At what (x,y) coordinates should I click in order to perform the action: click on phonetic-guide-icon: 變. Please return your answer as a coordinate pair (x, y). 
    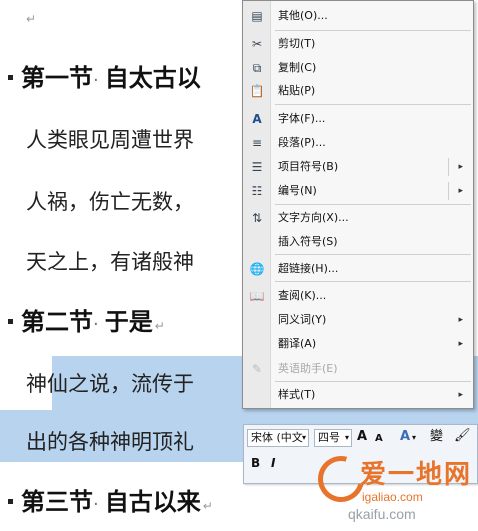
    Looking at the image, I should click on (436, 438).